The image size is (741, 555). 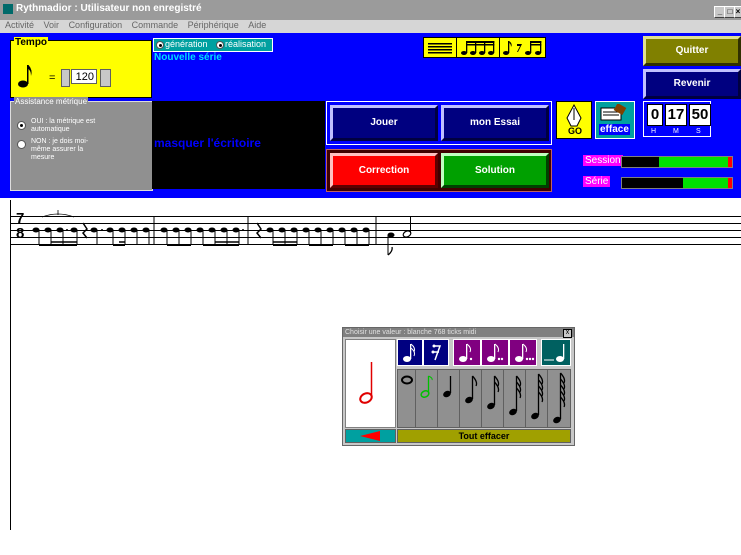 What do you see at coordinates (366, 383) in the screenshot?
I see `half-note-red-icon` at bounding box center [366, 383].